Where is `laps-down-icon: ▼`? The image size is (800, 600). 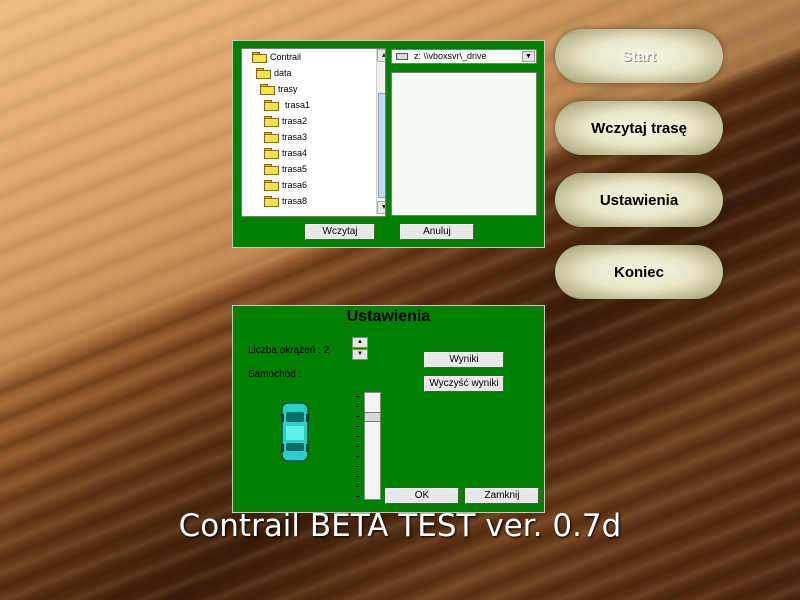 laps-down-icon: ▼ is located at coordinates (360, 354).